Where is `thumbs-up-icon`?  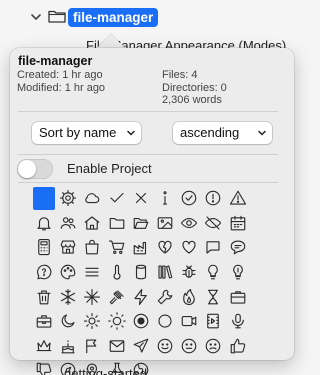 thumbs-up-icon is located at coordinates (238, 346).